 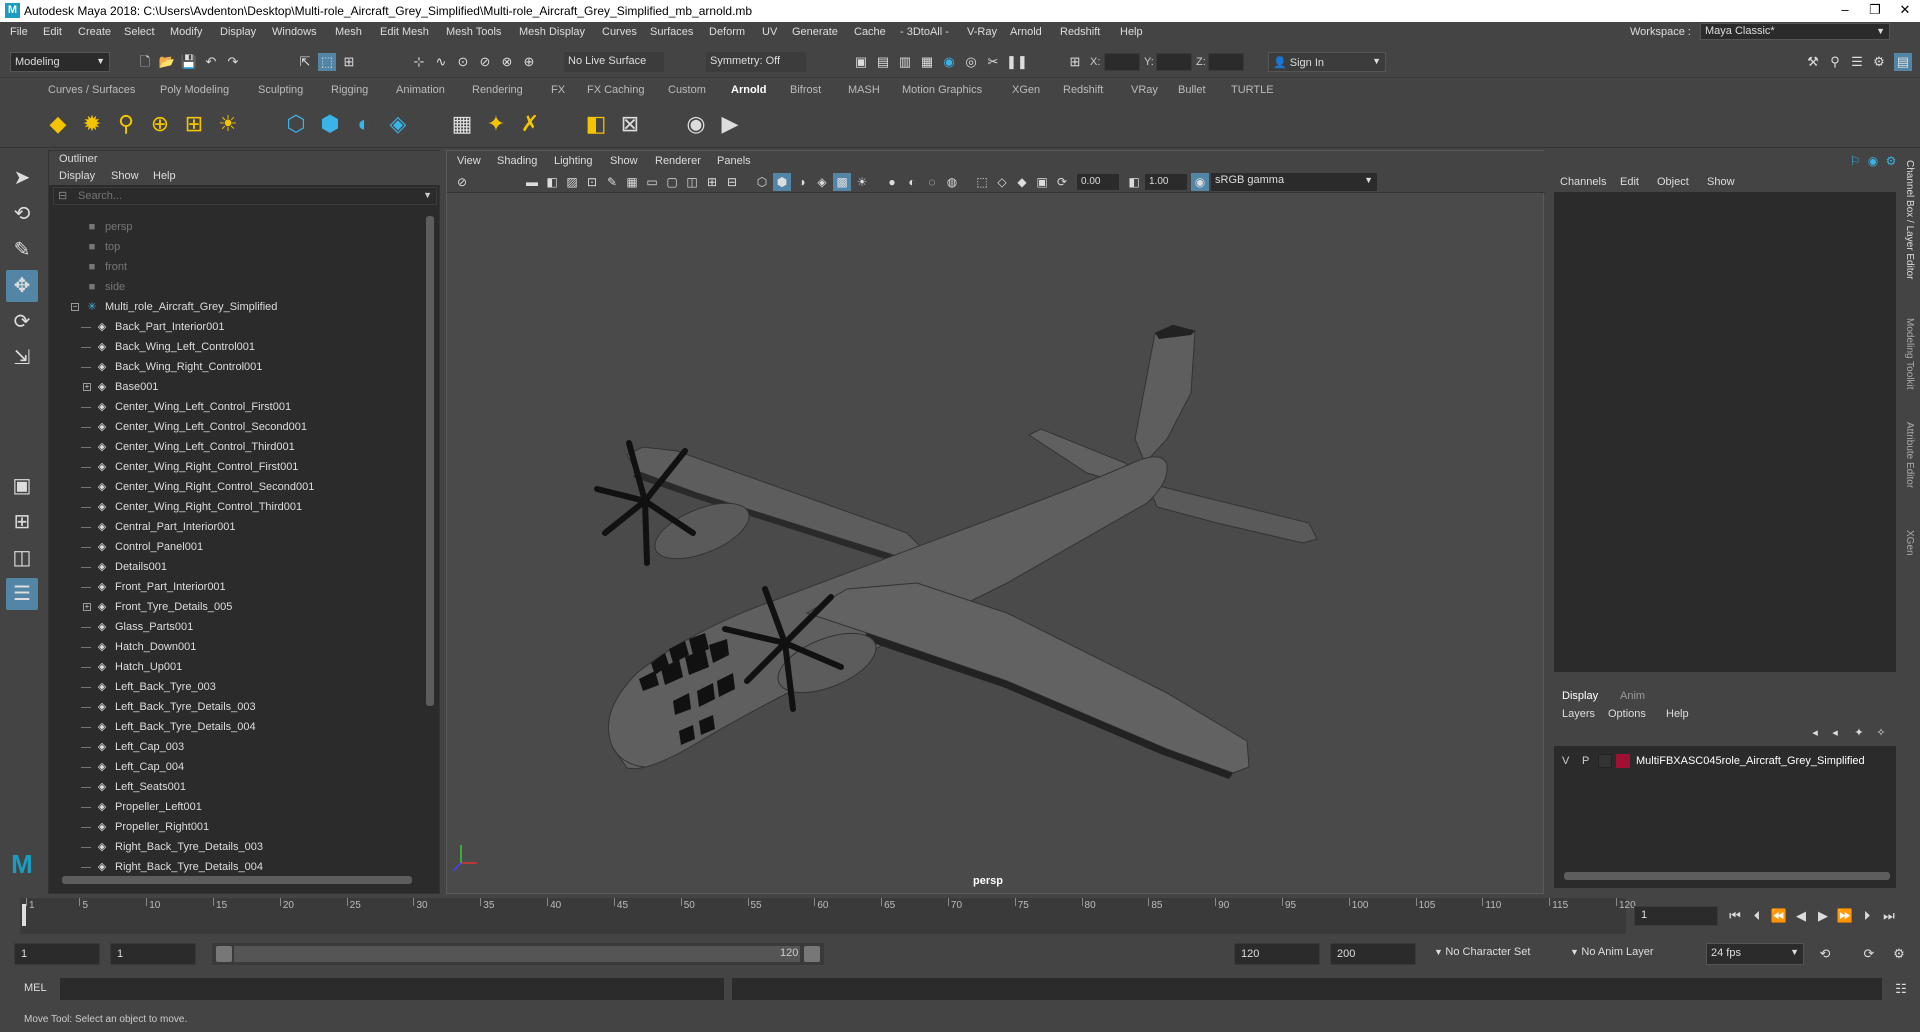 What do you see at coordinates (812, 954) in the screenshot?
I see `range-end-handle` at bounding box center [812, 954].